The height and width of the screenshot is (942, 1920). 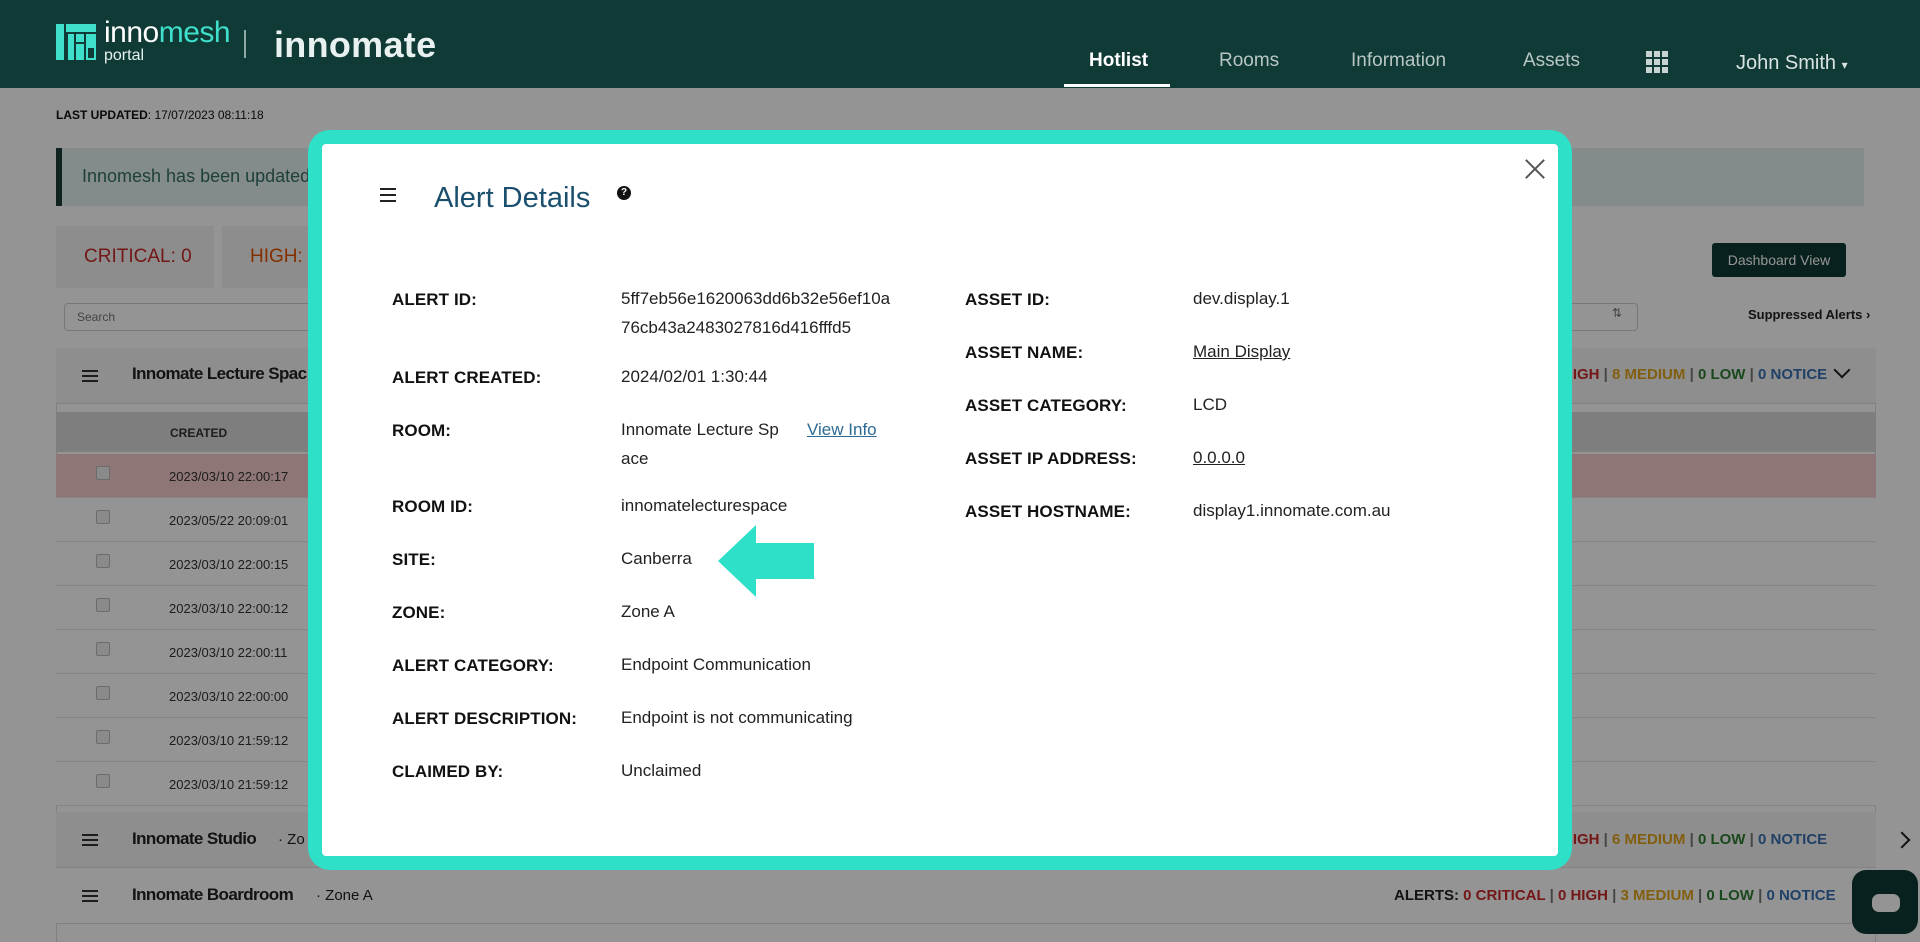 What do you see at coordinates (766, 561) in the screenshot?
I see `arrow-left-icon` at bounding box center [766, 561].